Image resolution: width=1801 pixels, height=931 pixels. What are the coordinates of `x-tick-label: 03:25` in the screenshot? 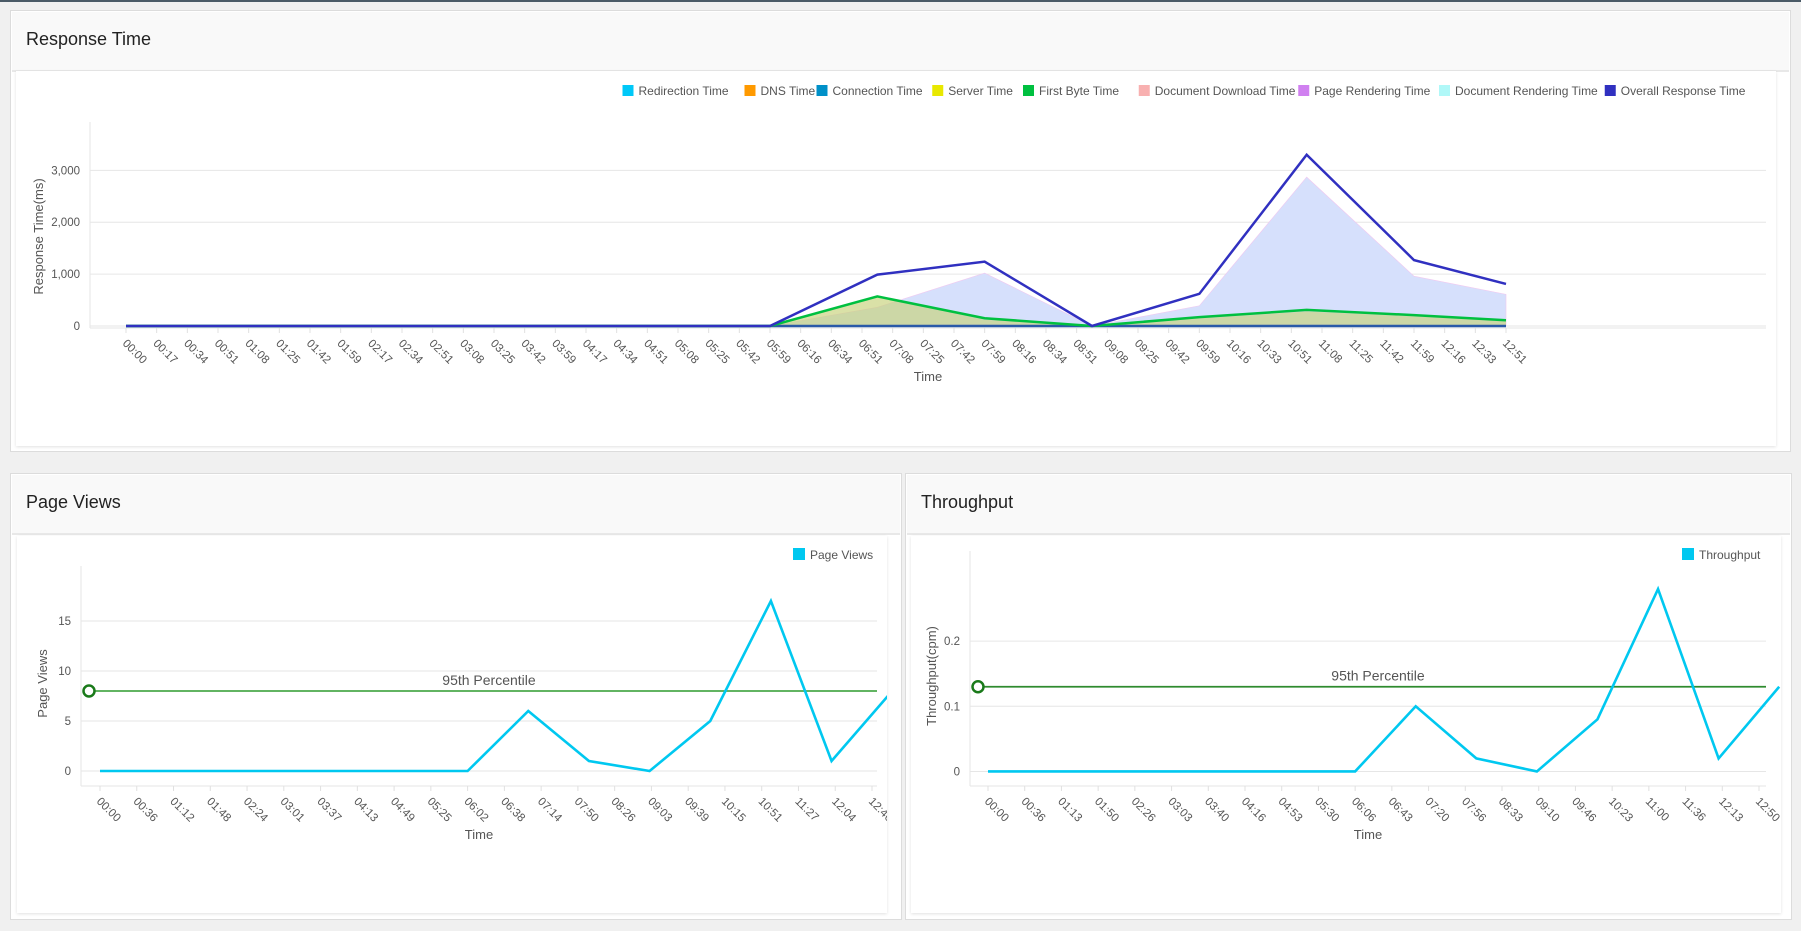 It's located at (502, 352).